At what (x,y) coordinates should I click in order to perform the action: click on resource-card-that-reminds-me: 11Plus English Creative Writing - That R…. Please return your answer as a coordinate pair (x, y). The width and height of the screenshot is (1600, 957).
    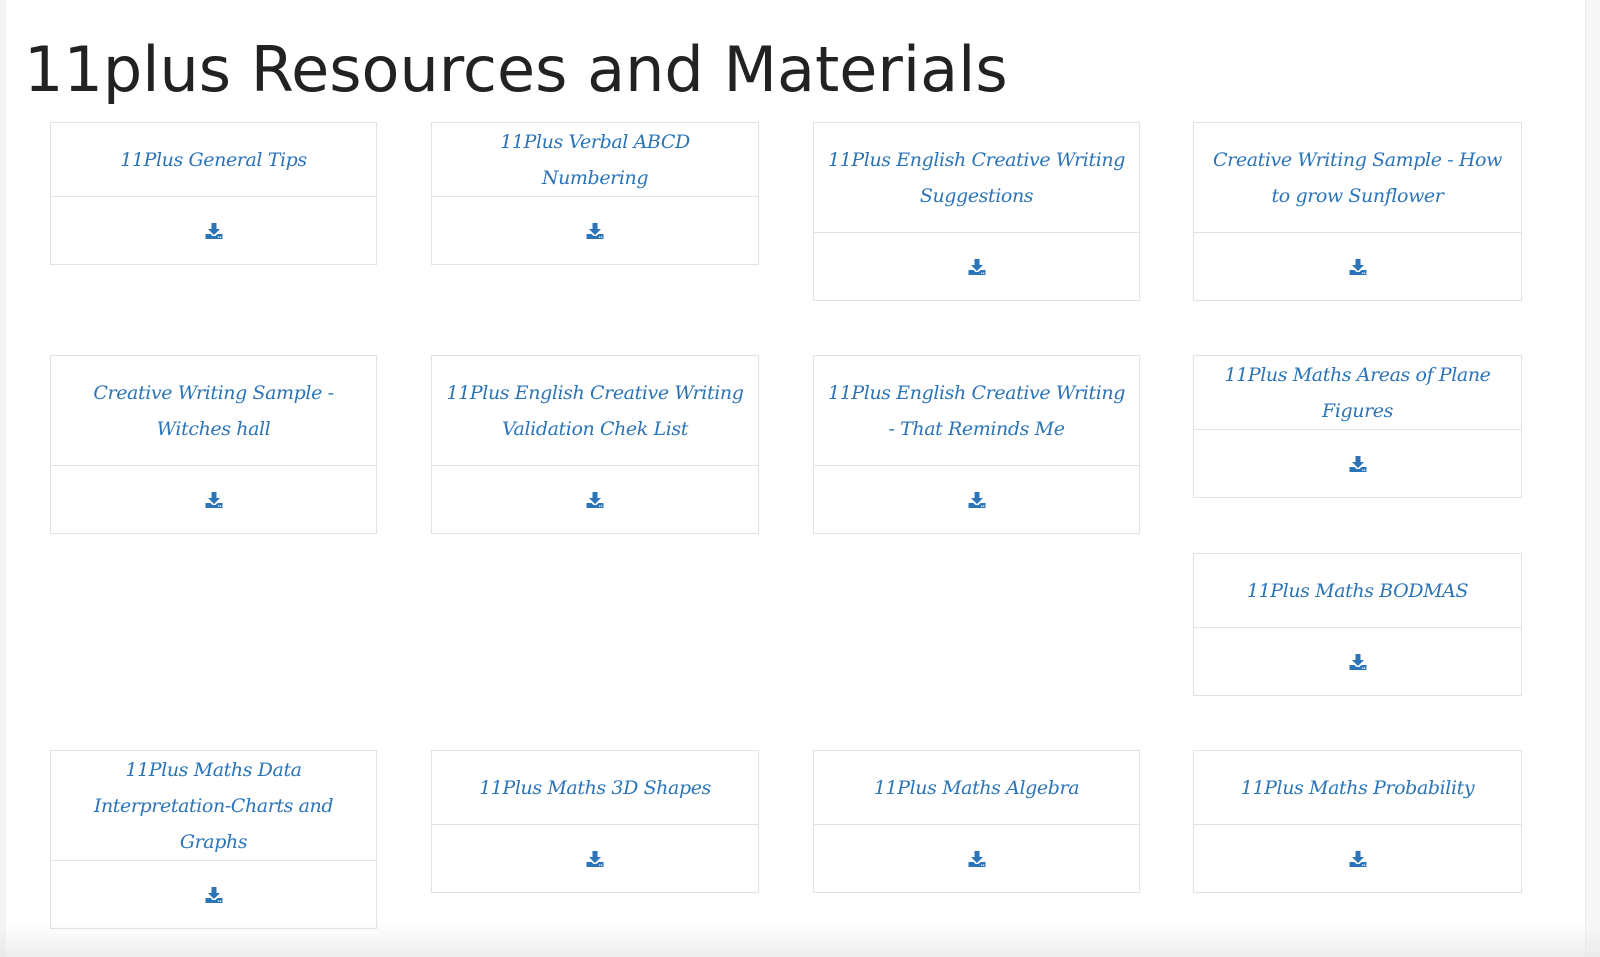
    Looking at the image, I should click on (976, 444).